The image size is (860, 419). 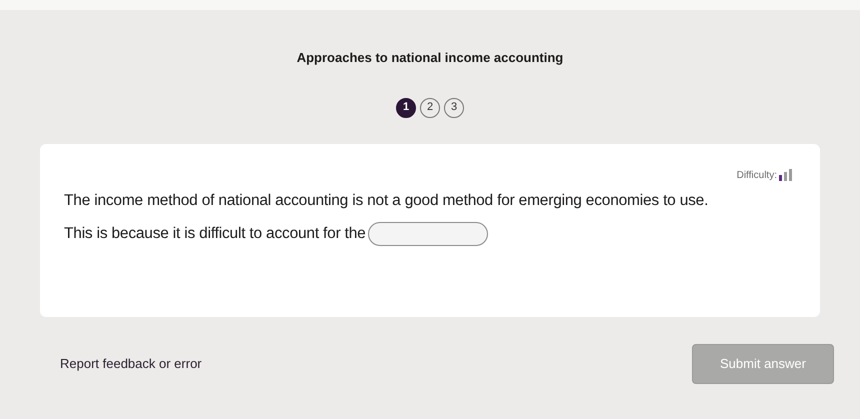 What do you see at coordinates (215, 234) in the screenshot?
I see `question-text: This is because it is difficult to account for the` at bounding box center [215, 234].